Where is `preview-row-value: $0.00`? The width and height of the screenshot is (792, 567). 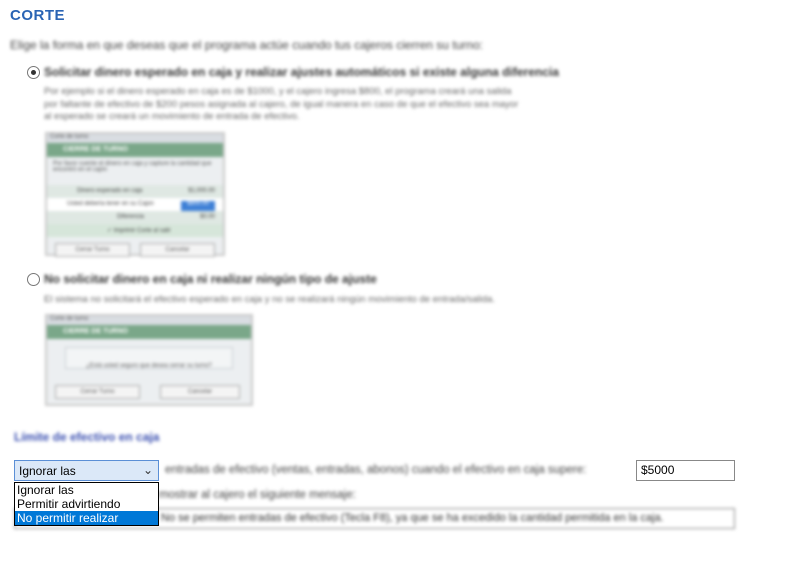
preview-row-value: $0.00 is located at coordinates (207, 217).